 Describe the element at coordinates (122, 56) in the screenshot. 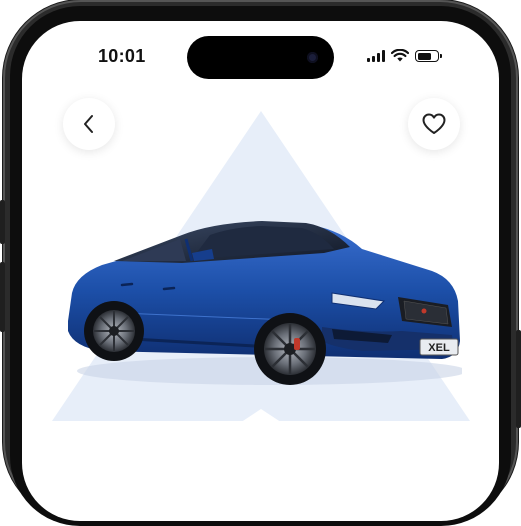

I see `status-time: 10:01` at that location.